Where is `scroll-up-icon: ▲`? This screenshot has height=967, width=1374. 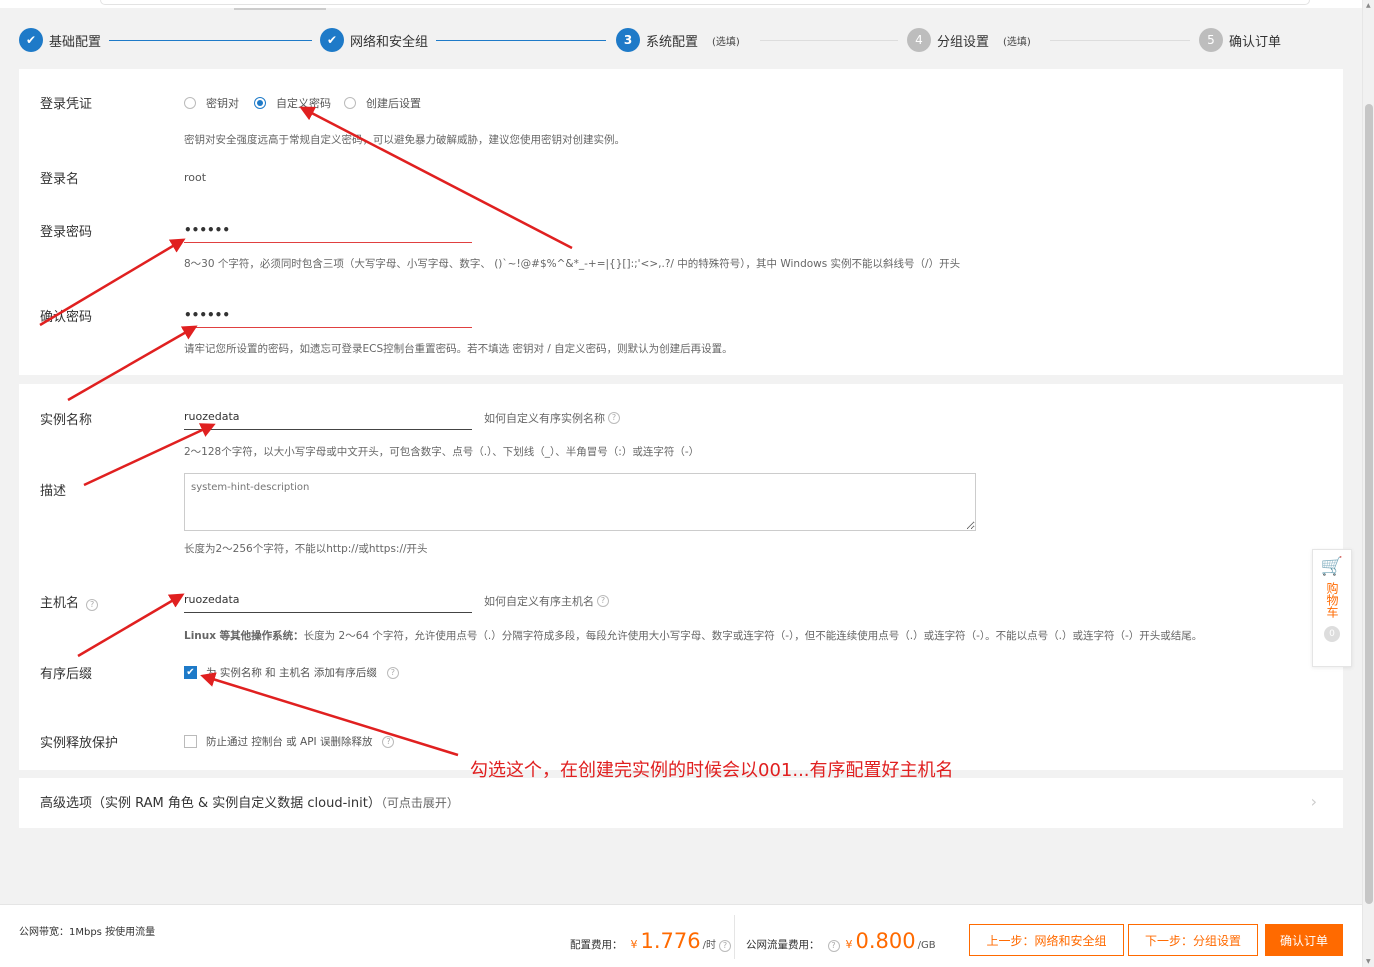 scroll-up-icon: ▲ is located at coordinates (1368, 5).